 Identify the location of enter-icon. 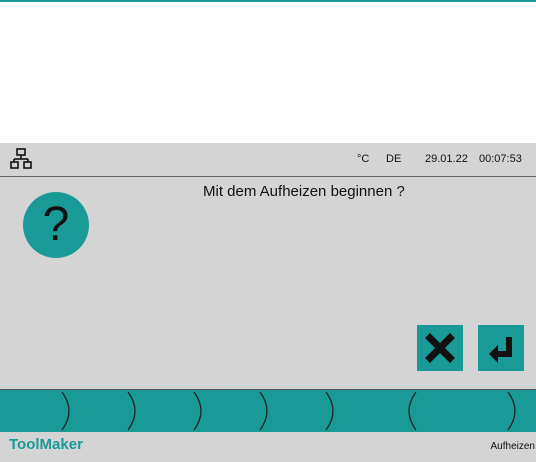
(500, 350).